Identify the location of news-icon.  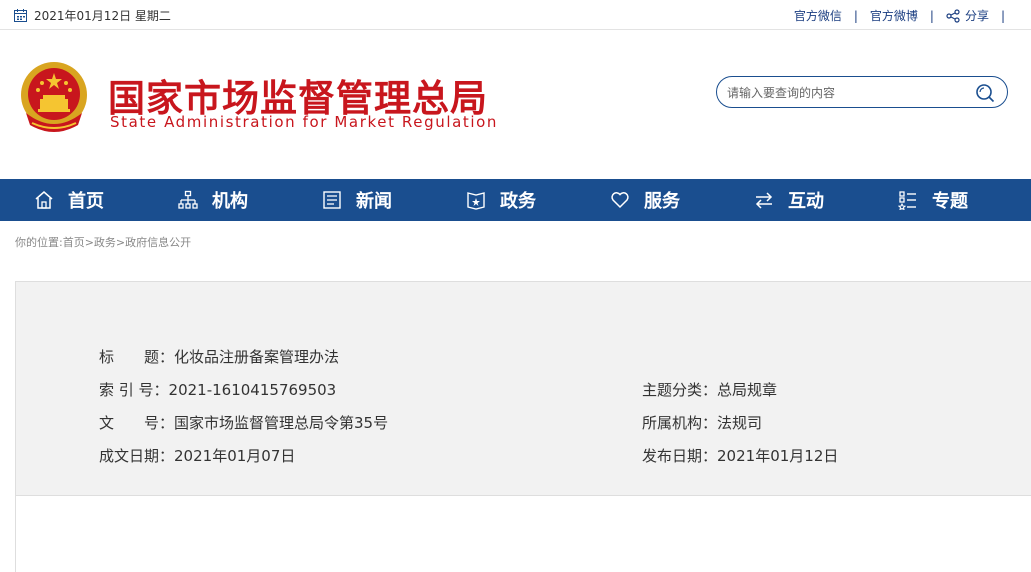
(332, 200).